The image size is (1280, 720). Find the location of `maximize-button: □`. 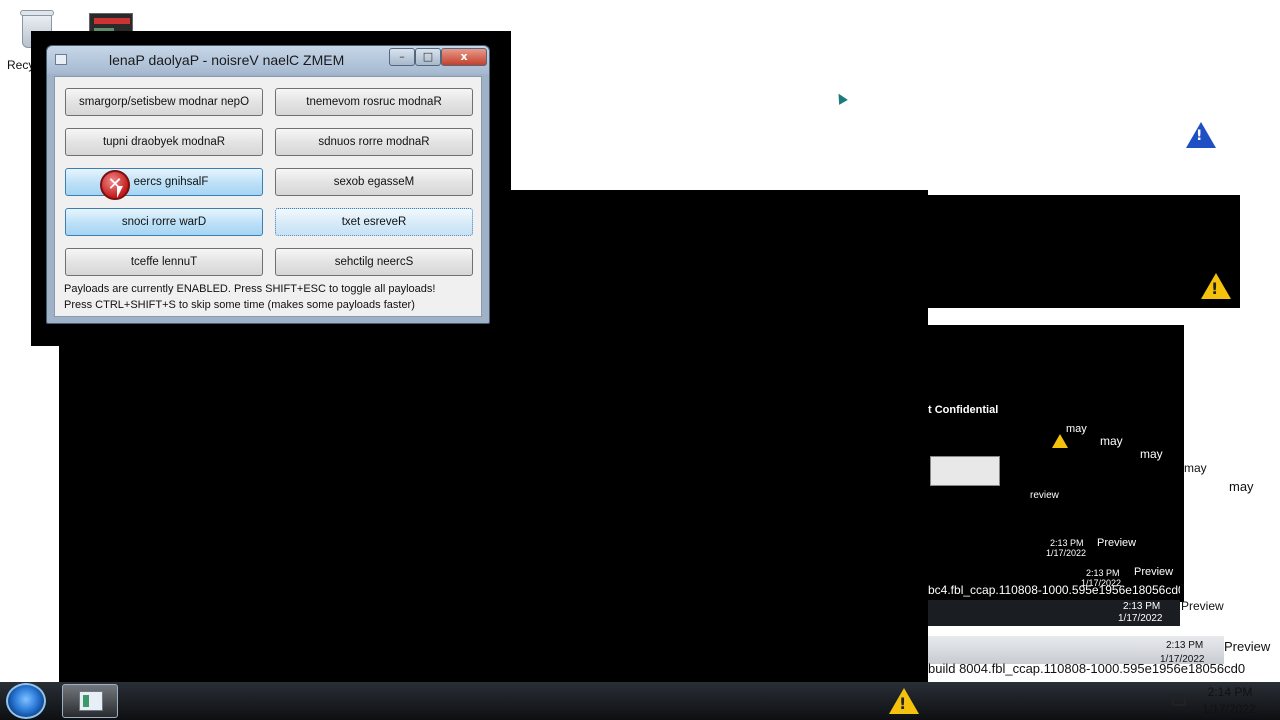

maximize-button: □ is located at coordinates (428, 57).